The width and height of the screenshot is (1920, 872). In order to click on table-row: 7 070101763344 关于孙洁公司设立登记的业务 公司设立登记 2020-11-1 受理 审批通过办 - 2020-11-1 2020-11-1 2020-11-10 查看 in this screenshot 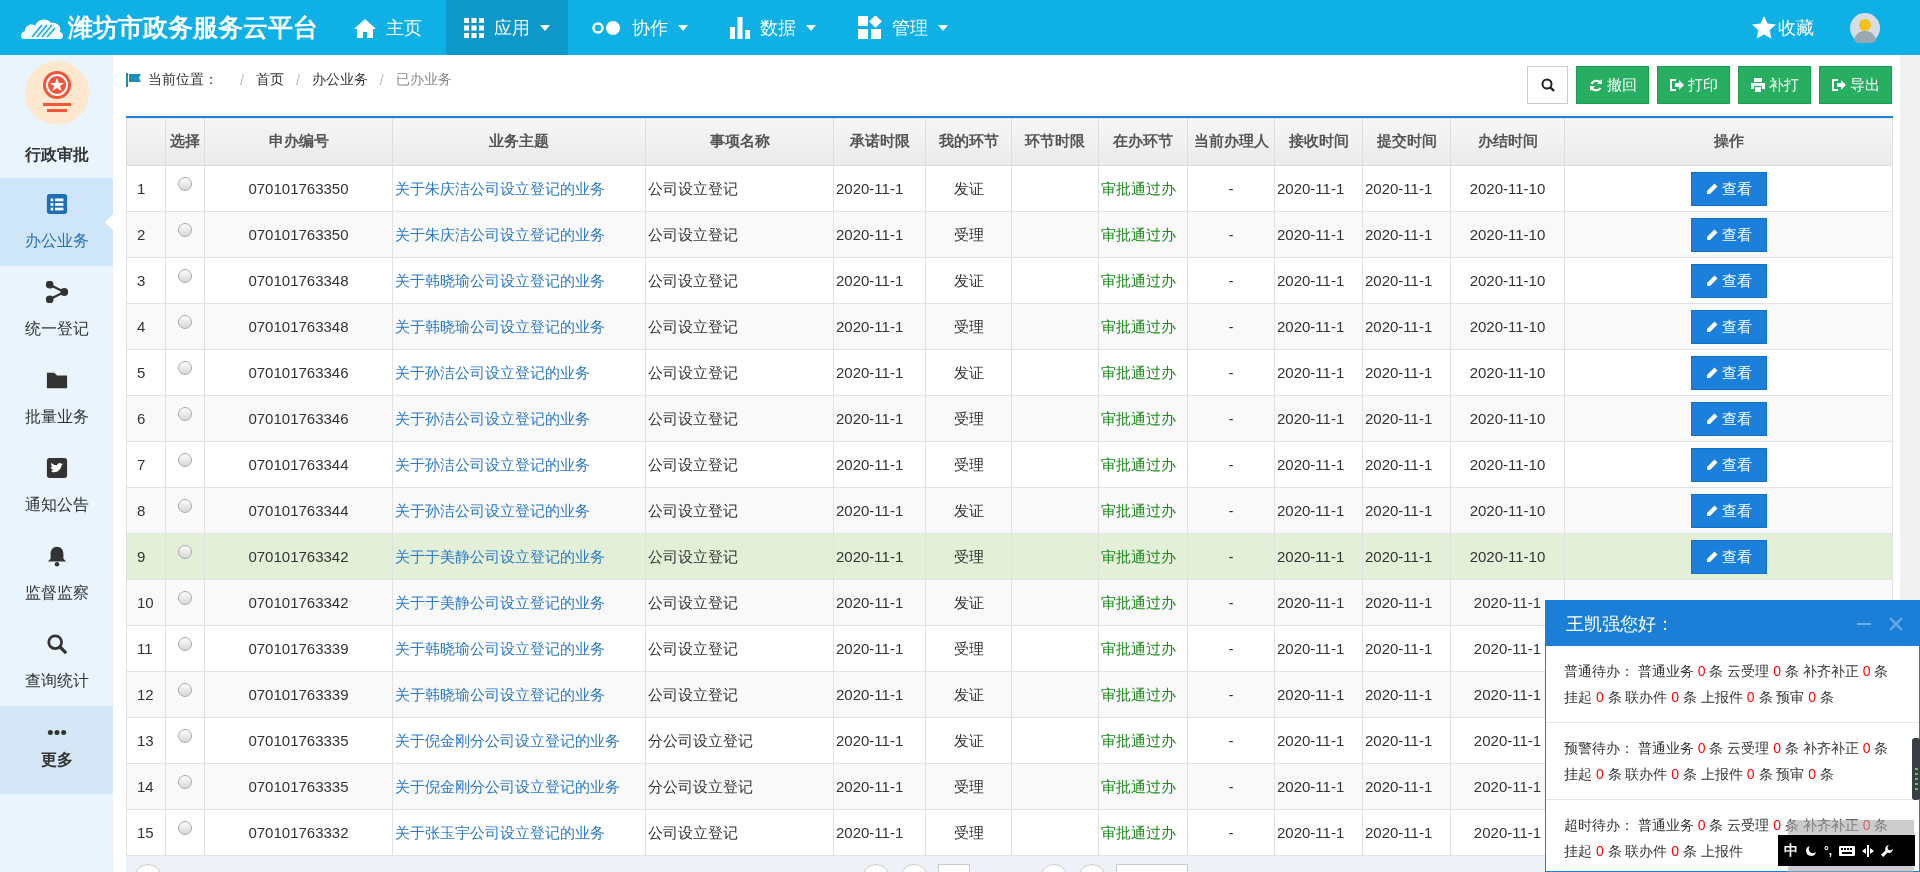, I will do `click(1009, 464)`.